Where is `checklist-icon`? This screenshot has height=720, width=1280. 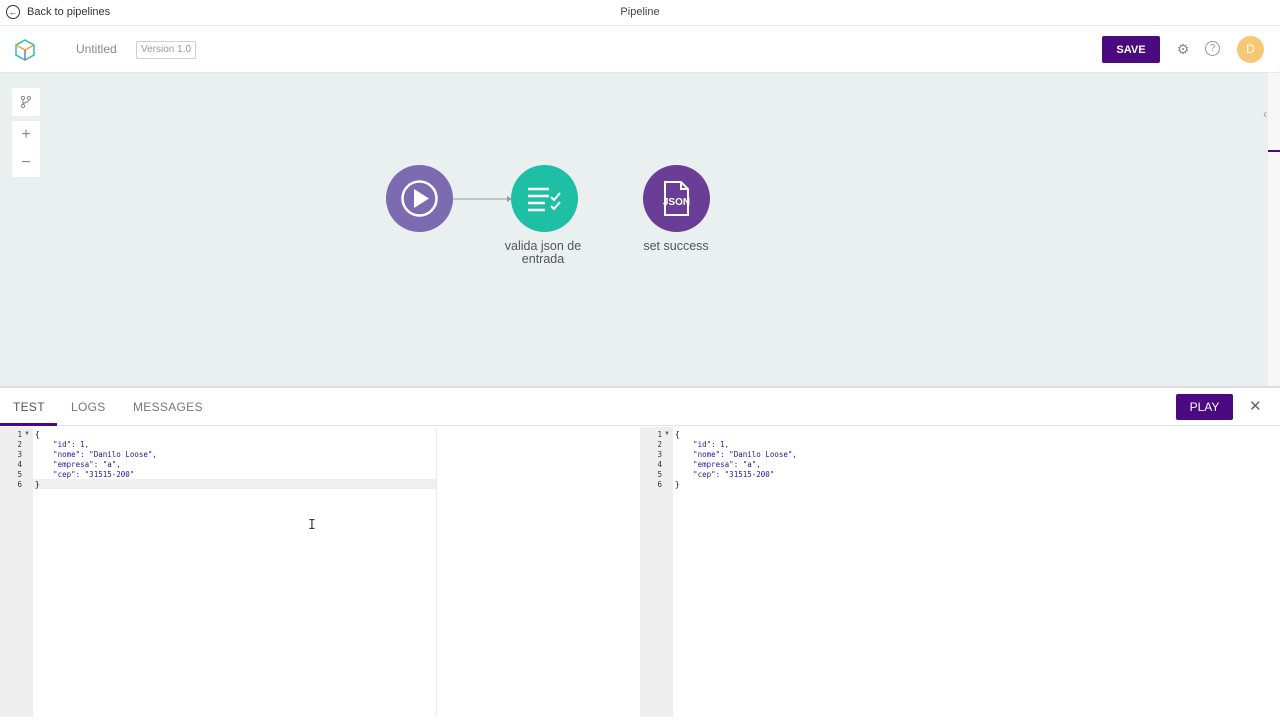 checklist-icon is located at coordinates (544, 199).